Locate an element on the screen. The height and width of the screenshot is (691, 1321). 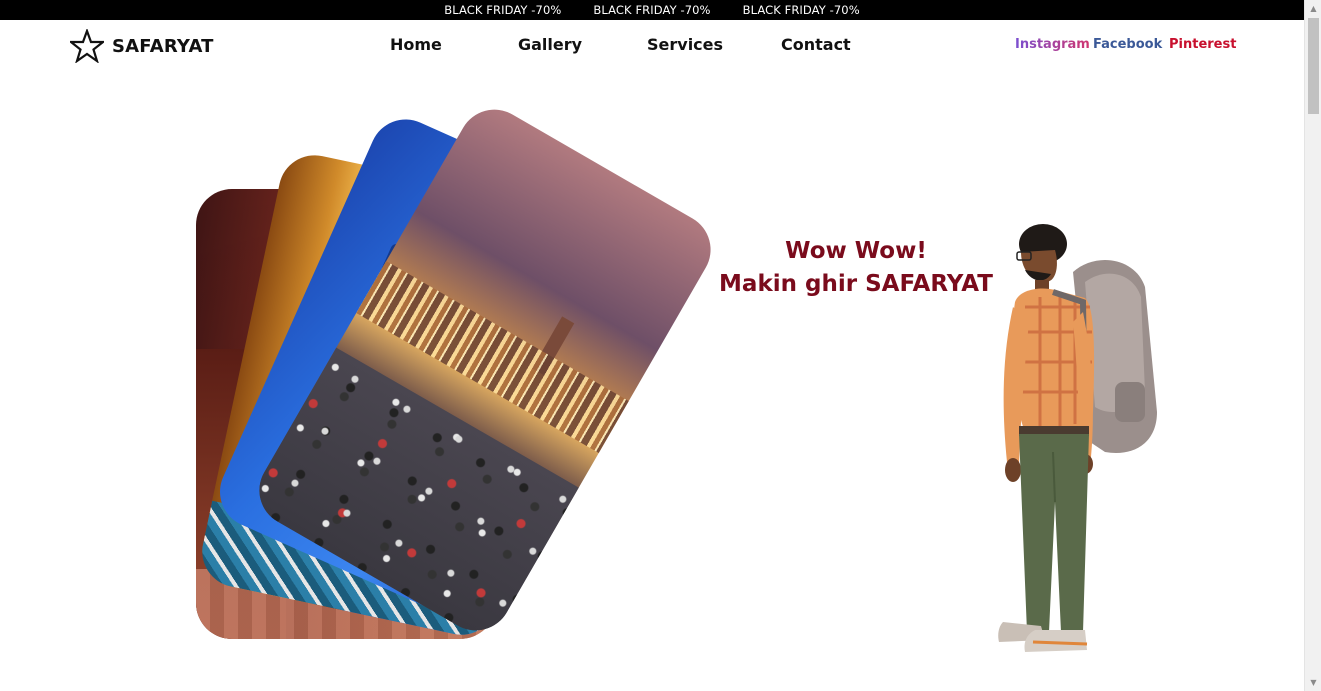
scroll-down-arrow-icon: ▼ is located at coordinates (1313, 682).